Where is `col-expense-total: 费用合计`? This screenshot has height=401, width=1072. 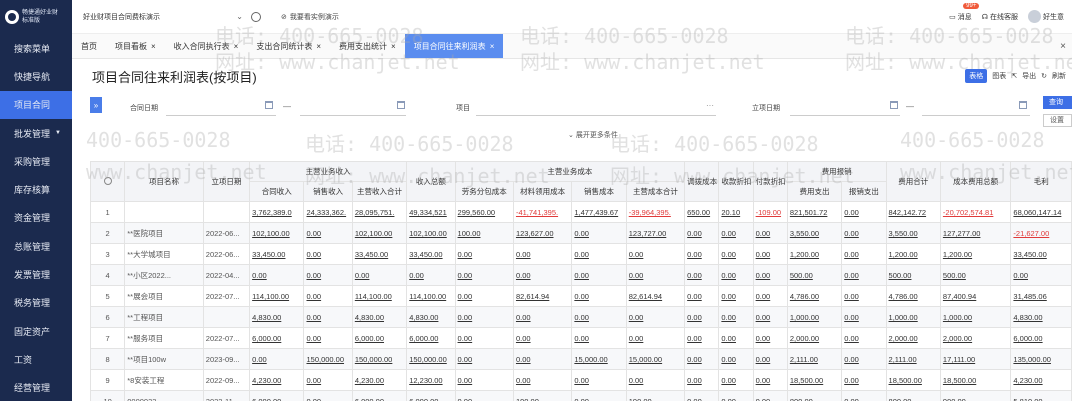 col-expense-total: 费用合计 is located at coordinates (913, 181).